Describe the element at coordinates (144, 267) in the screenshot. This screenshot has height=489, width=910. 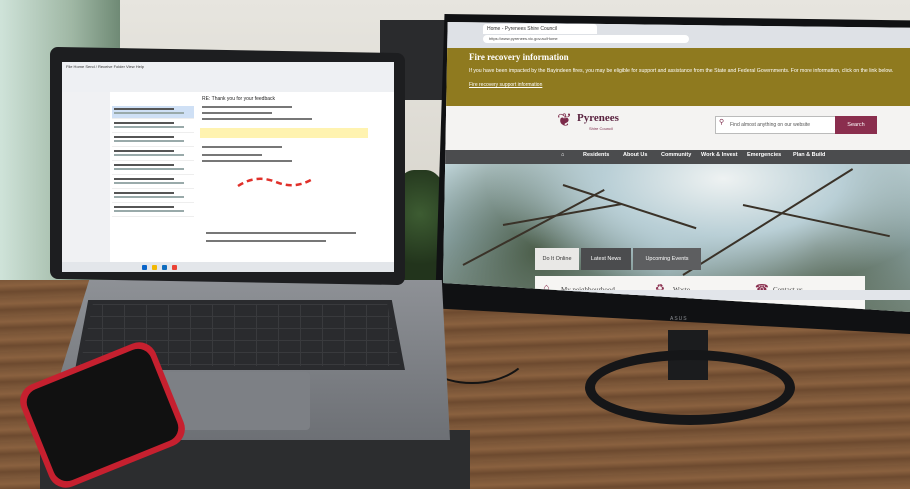
I see `start-icon` at that location.